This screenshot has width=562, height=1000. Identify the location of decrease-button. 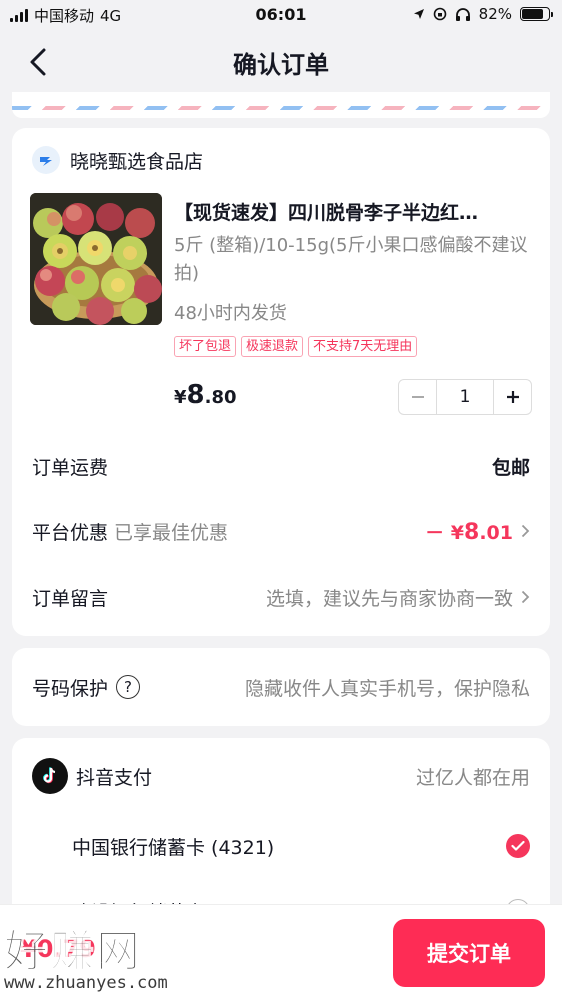
(417, 397).